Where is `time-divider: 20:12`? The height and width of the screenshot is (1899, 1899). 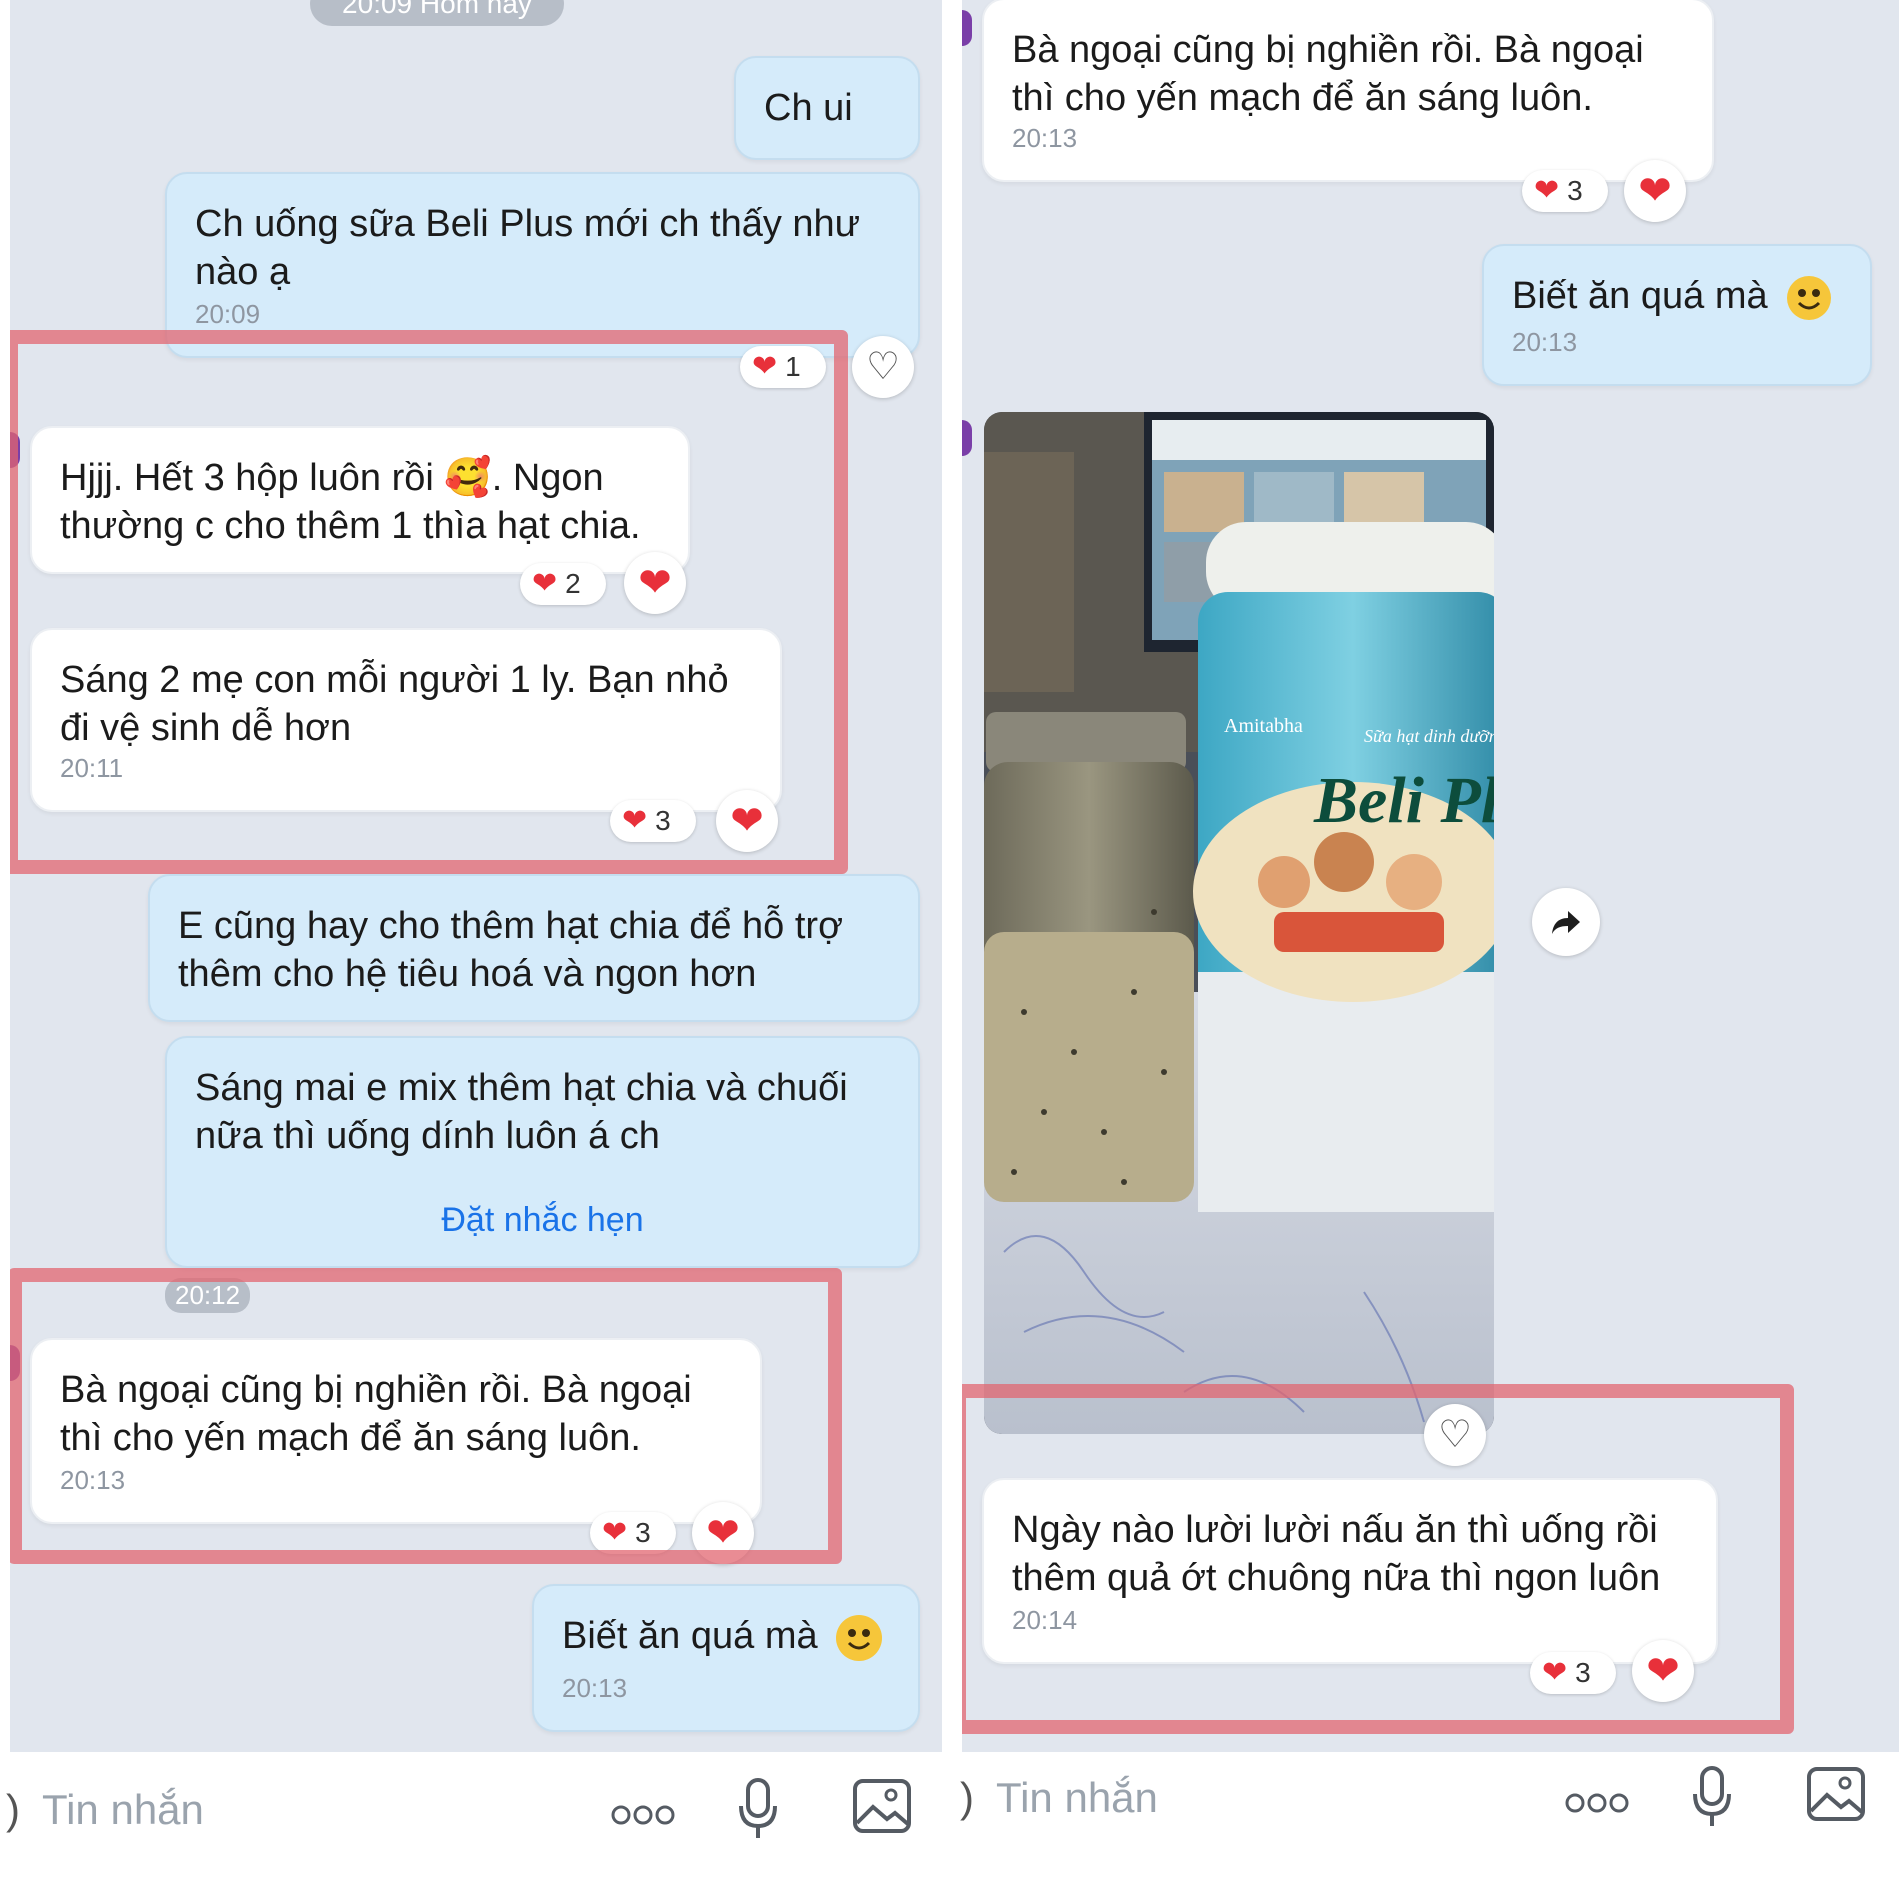
time-divider: 20:12 is located at coordinates (208, 1295).